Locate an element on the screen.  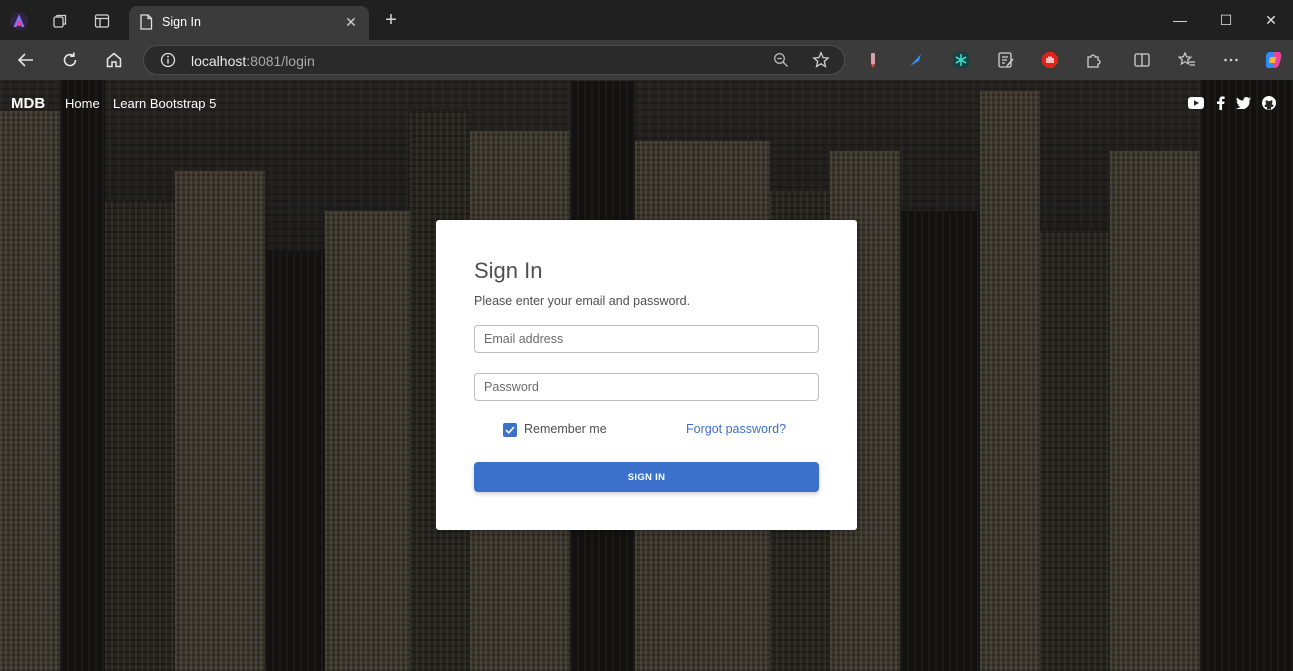
password-input is located at coordinates (646, 387).